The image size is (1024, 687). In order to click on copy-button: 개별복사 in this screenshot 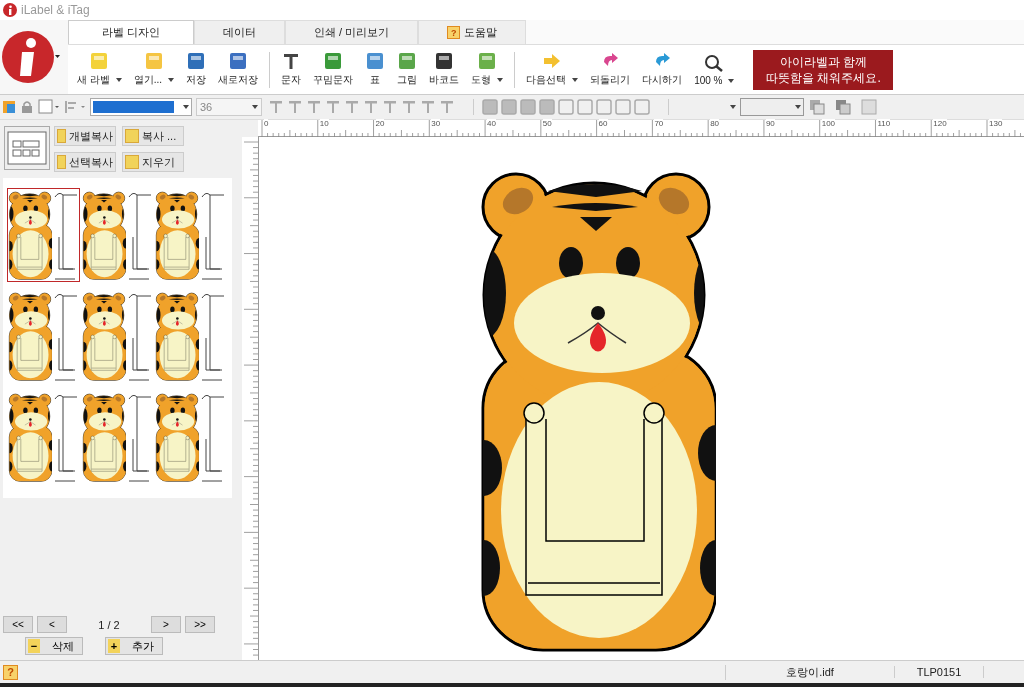, I will do `click(85, 136)`.